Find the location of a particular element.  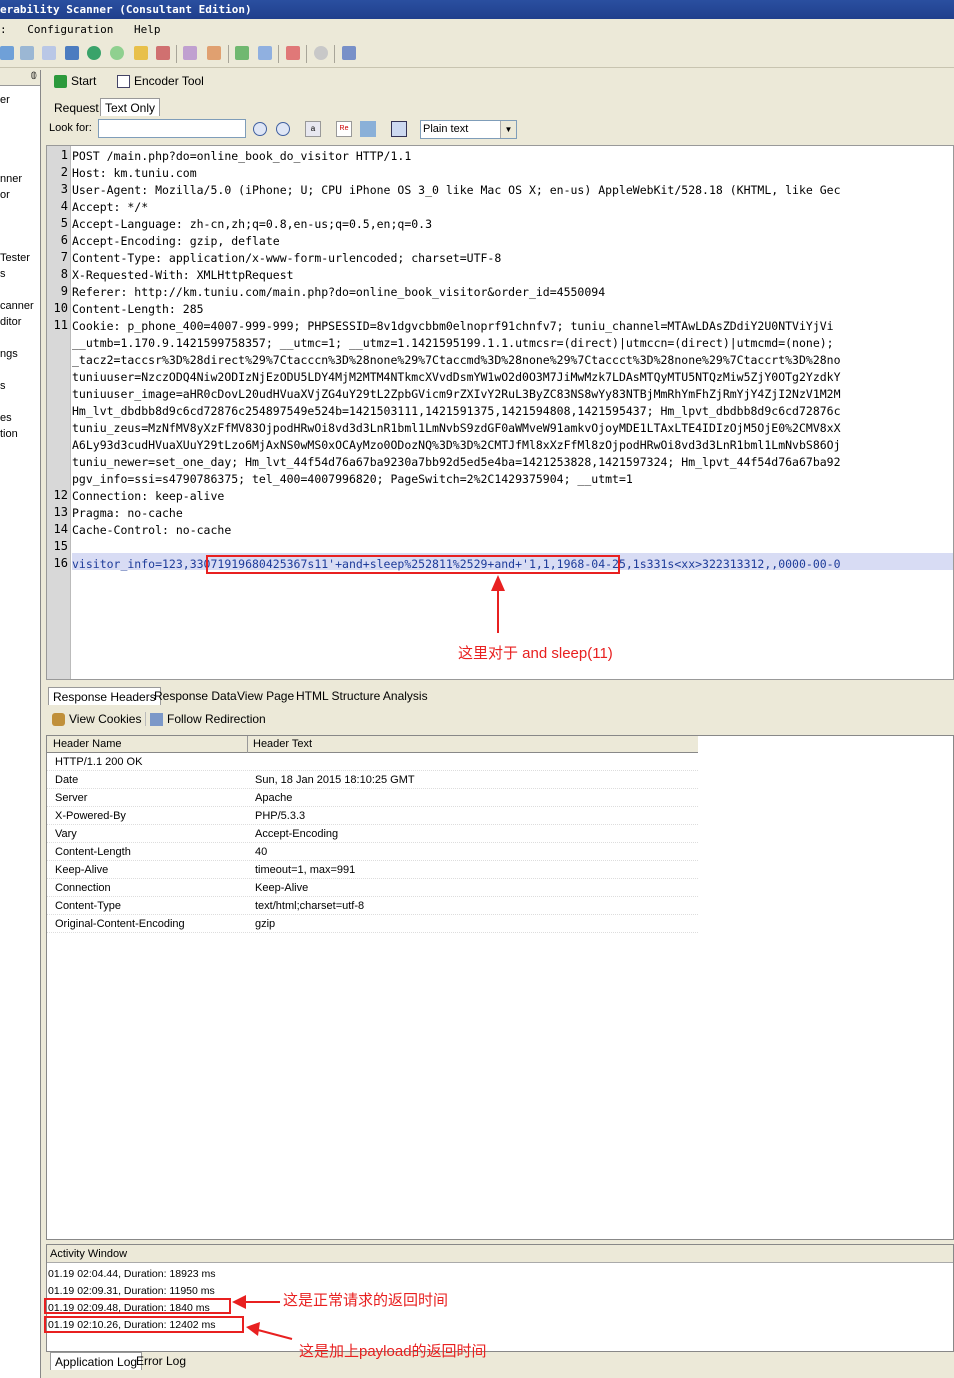

table-row: Content-Type text/html;charset=utf-8 is located at coordinates (372, 906).